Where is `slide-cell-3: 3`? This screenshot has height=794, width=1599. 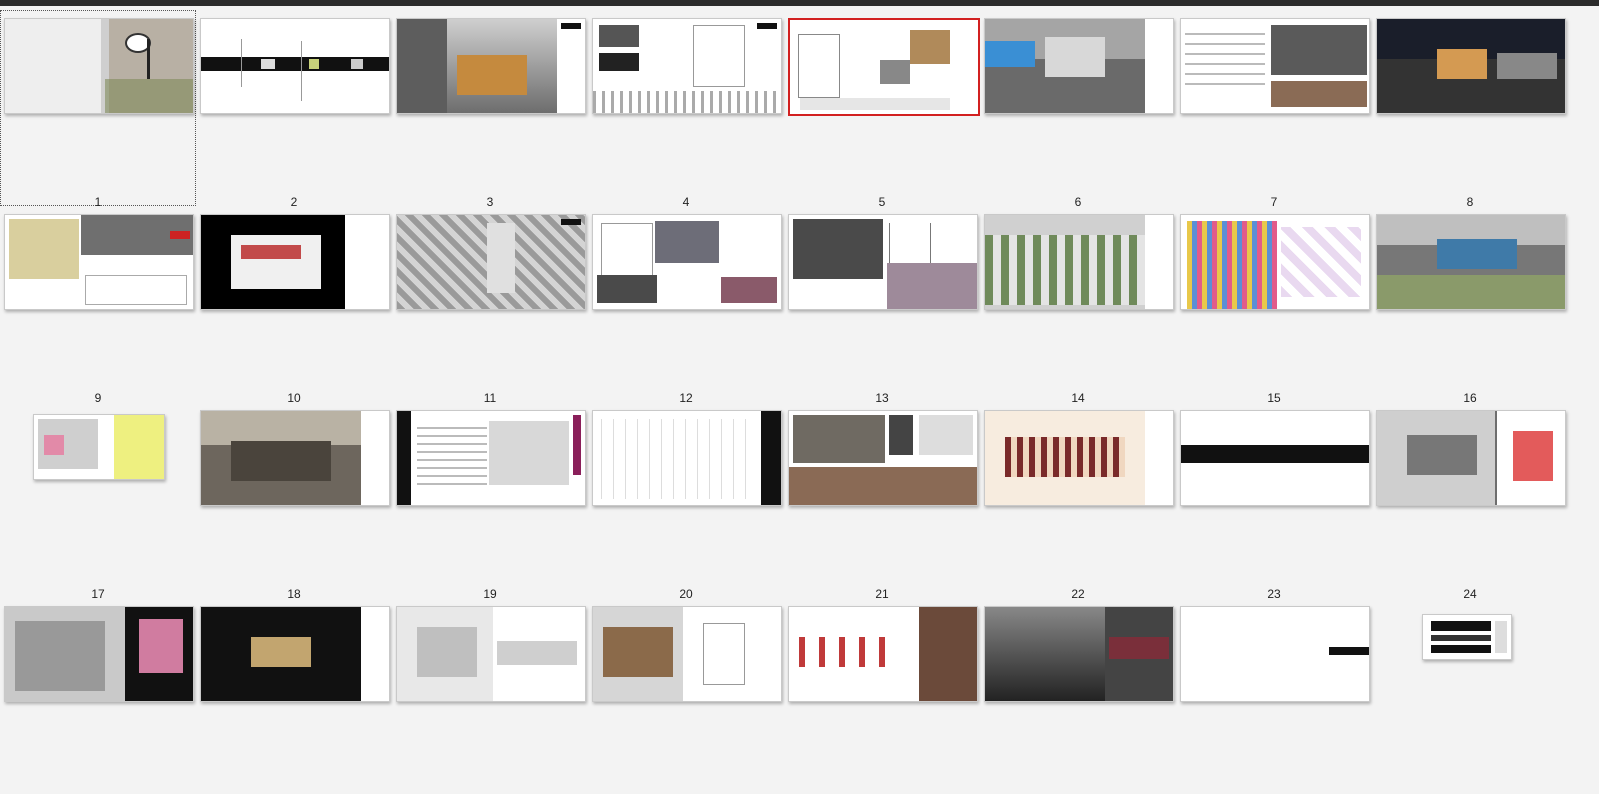 slide-cell-3: 3 is located at coordinates (490, 109).